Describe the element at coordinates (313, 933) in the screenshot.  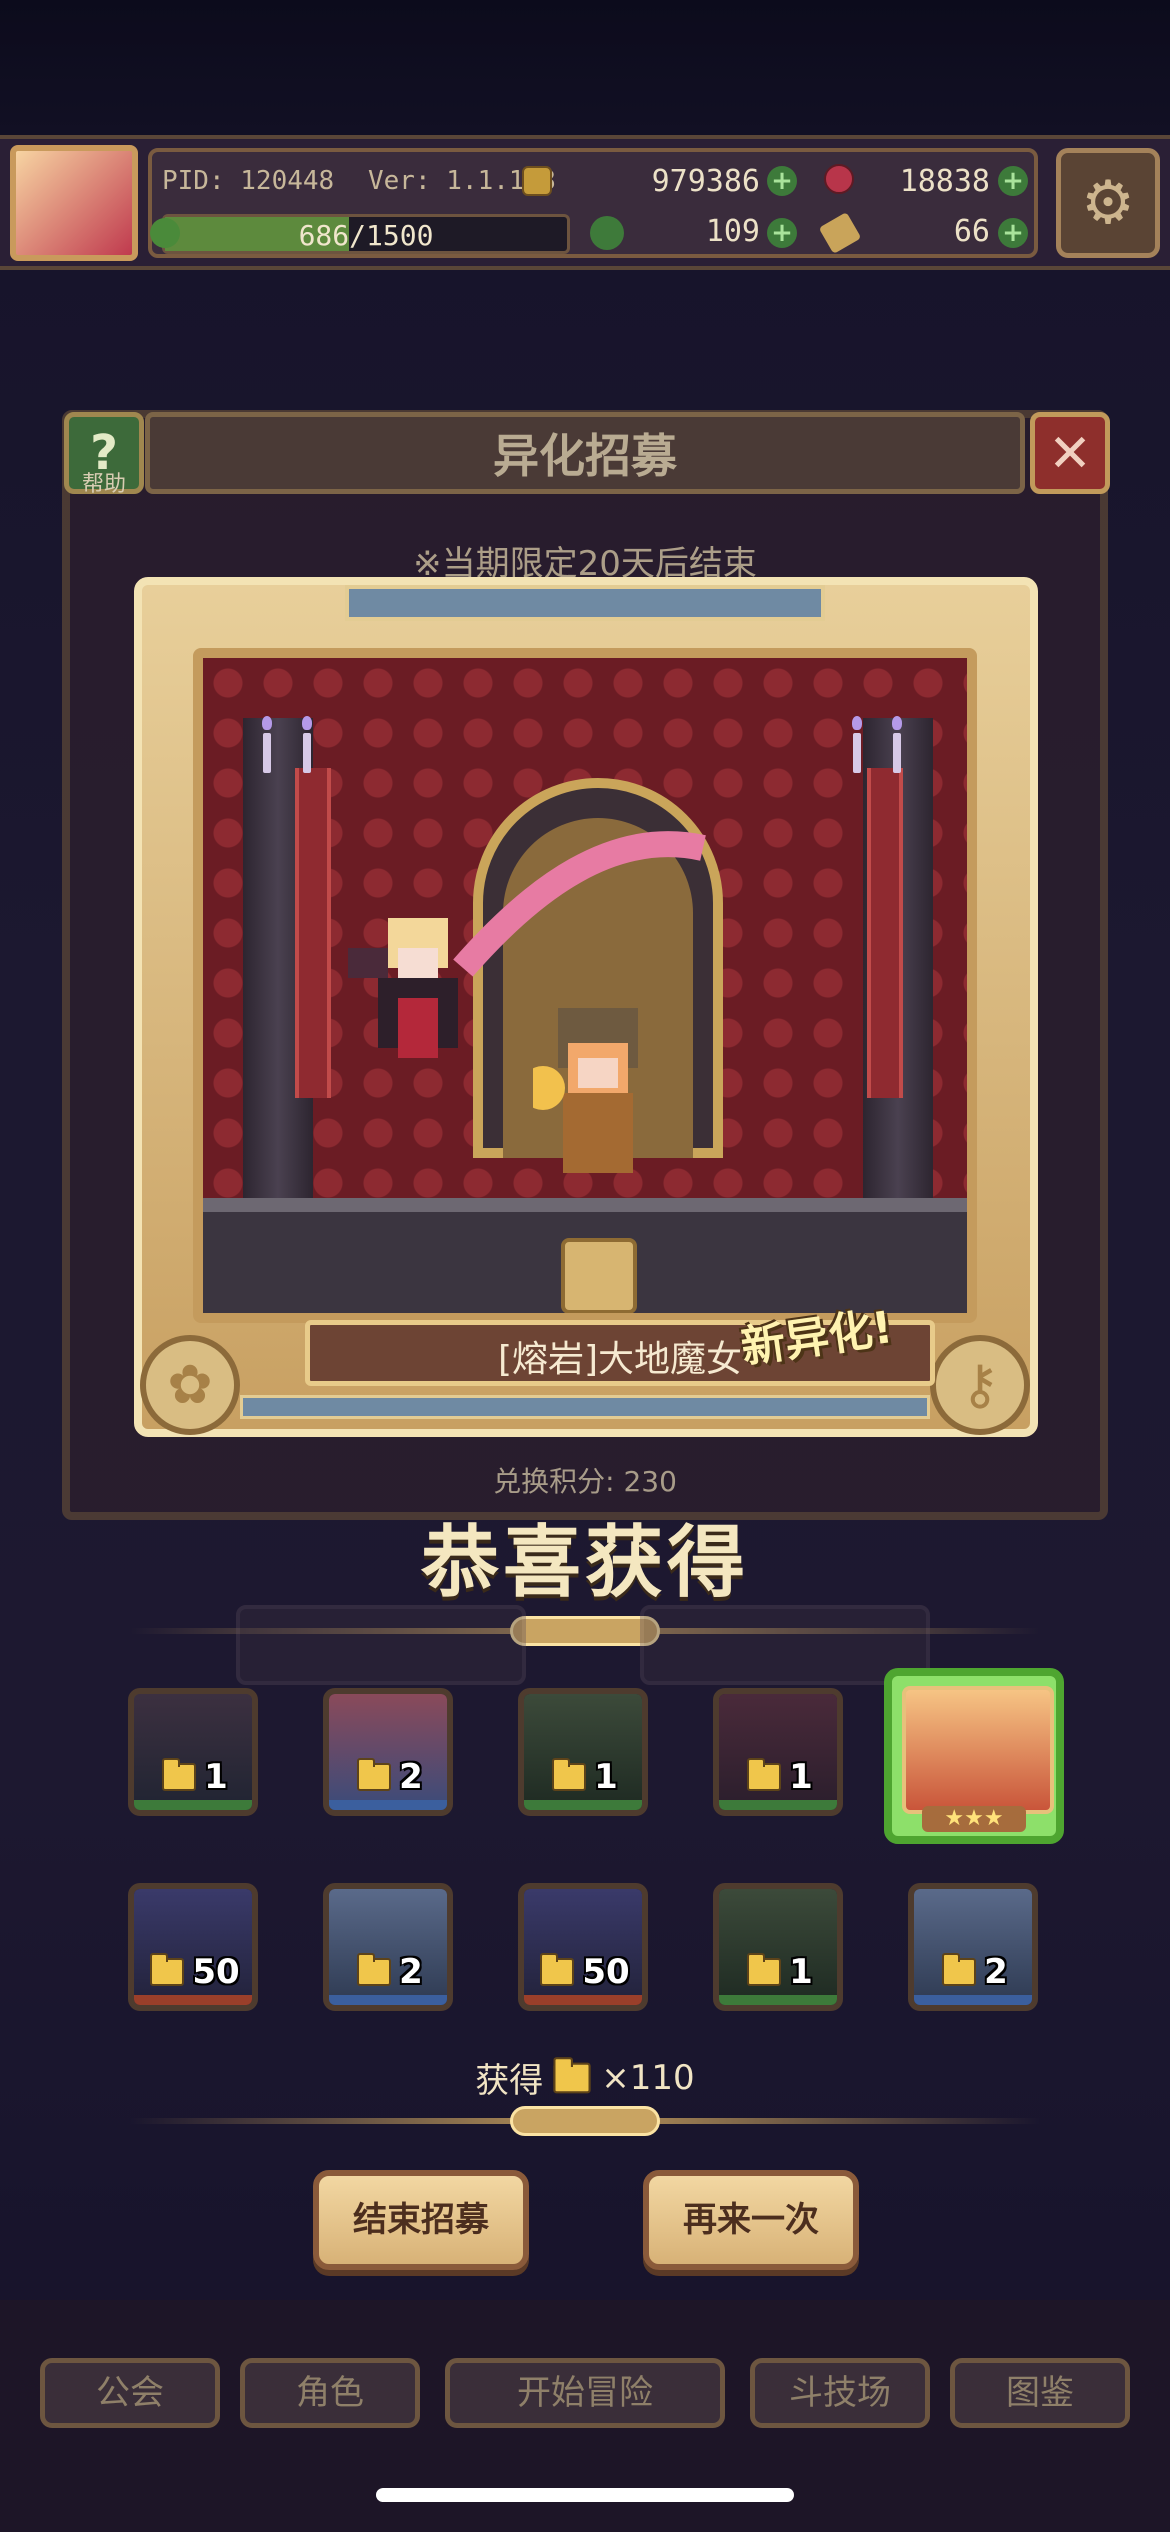
I see `left-pillar-banner` at that location.